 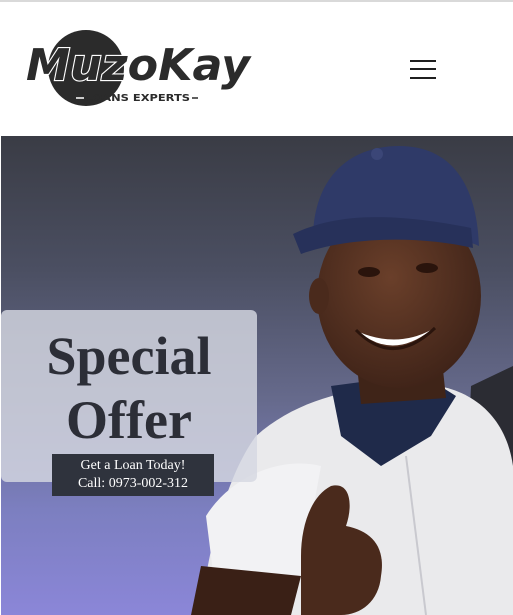 What do you see at coordinates (319, 296) in the screenshot?
I see `ear` at bounding box center [319, 296].